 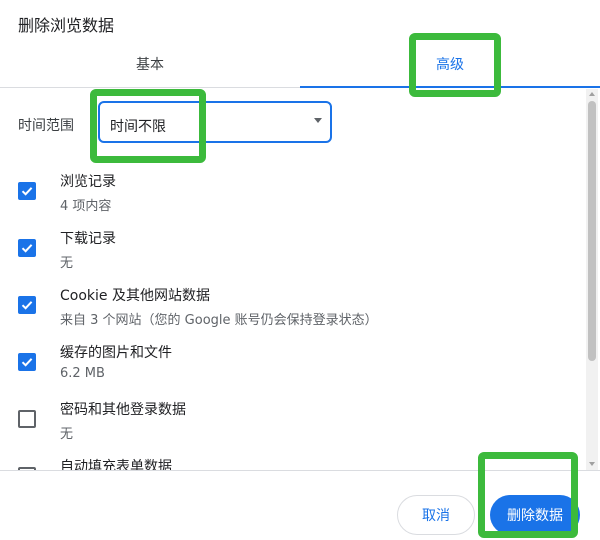 What do you see at coordinates (88, 182) in the screenshot?
I see `item-title: 浏览记录` at bounding box center [88, 182].